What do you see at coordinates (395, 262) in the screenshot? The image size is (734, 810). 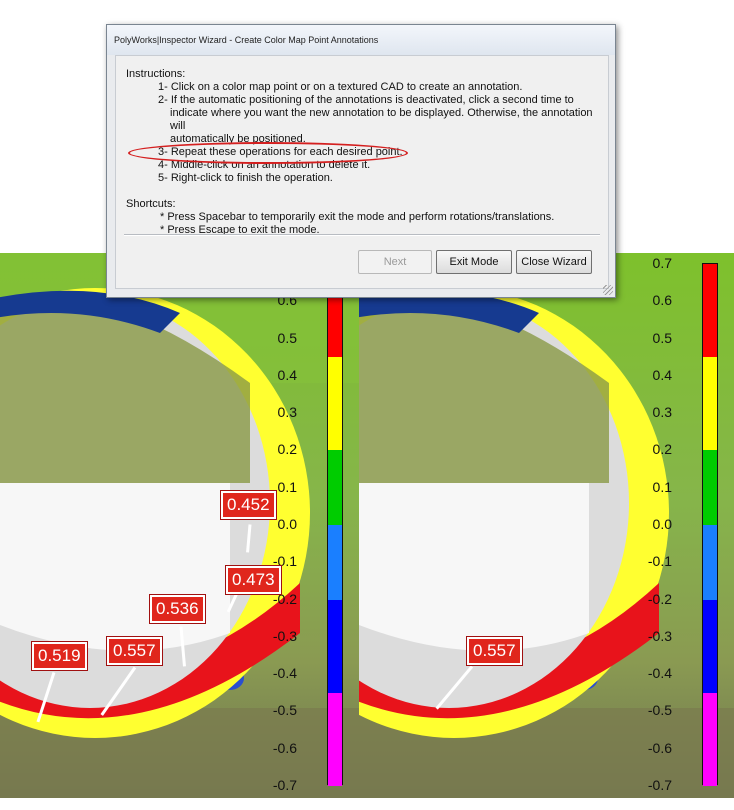 I see `next-button: Next` at bounding box center [395, 262].